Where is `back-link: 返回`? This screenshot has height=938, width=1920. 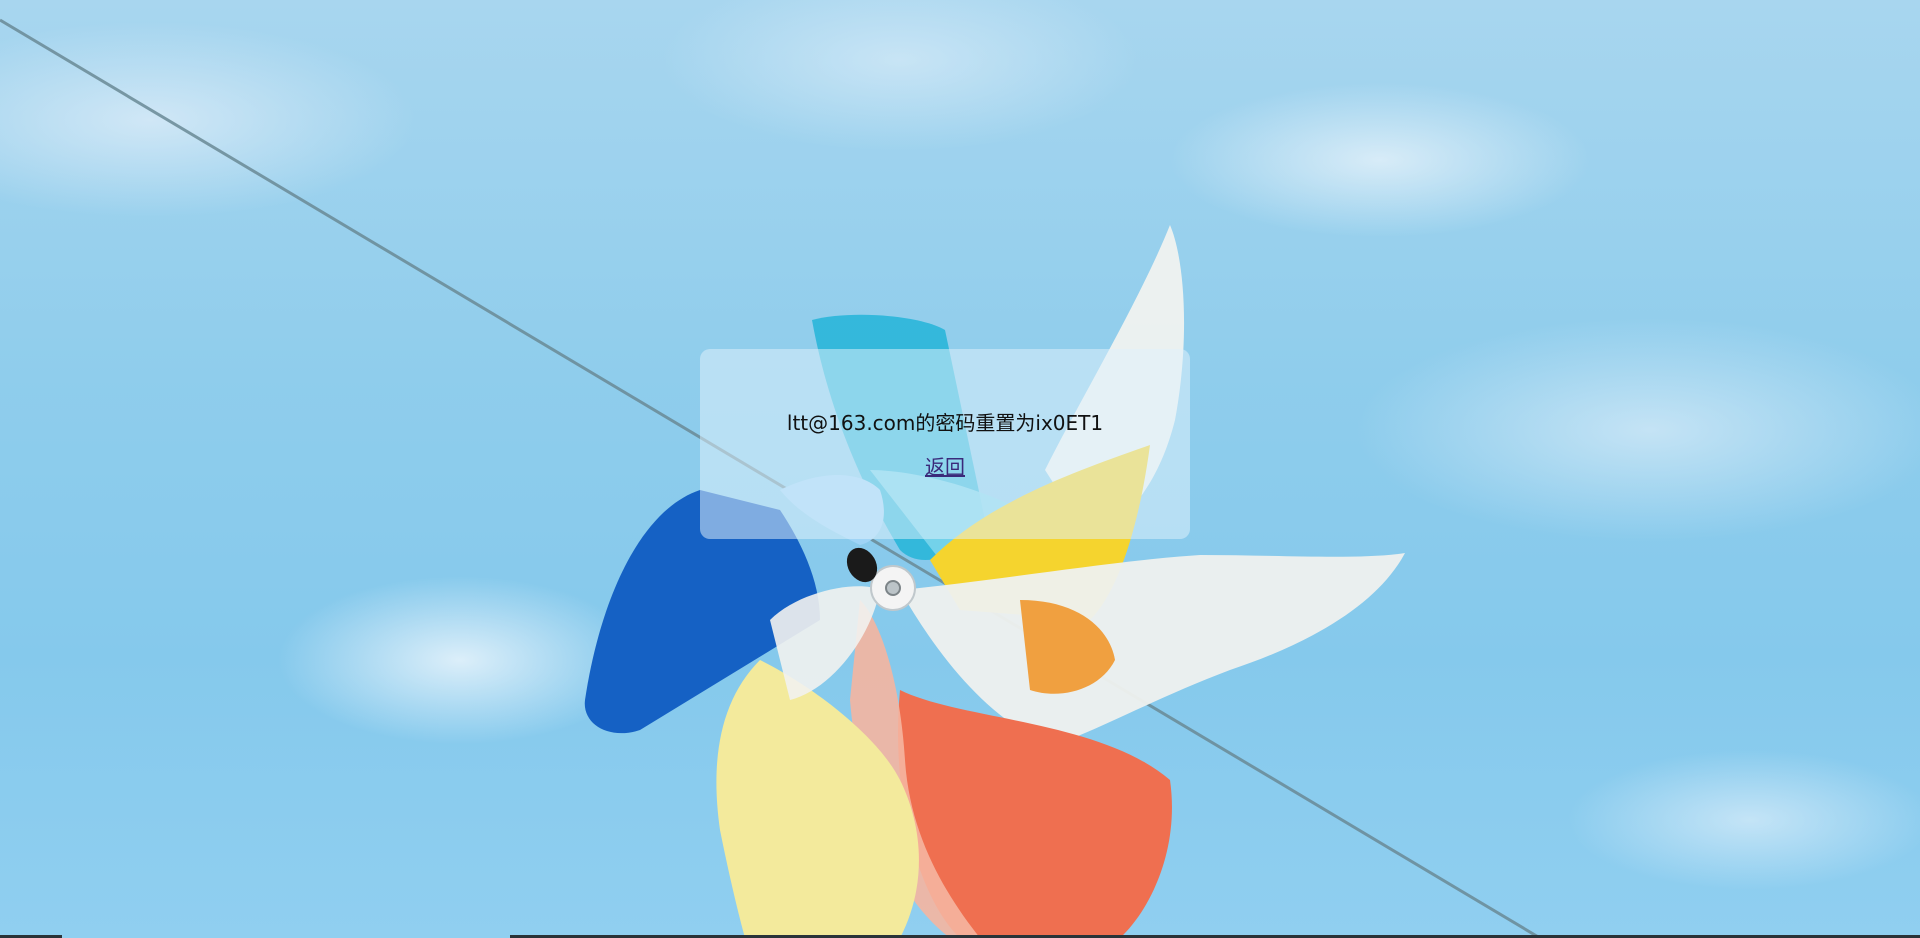 back-link: 返回 is located at coordinates (945, 467).